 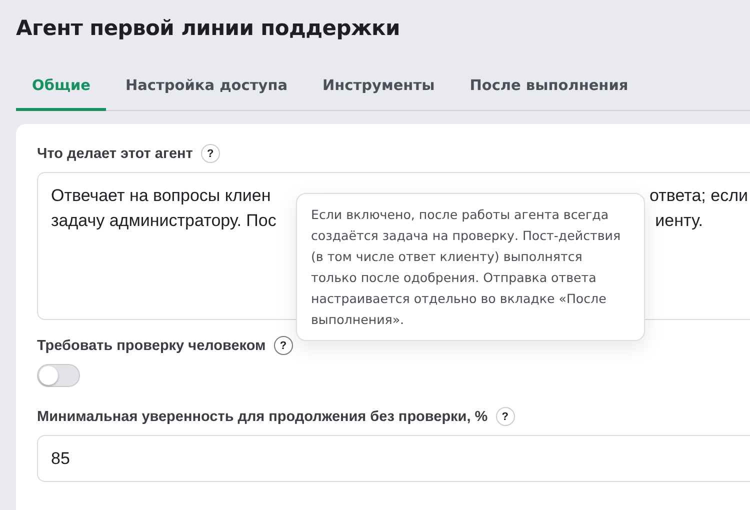 I want to click on input-field: 85, so click(x=393, y=458).